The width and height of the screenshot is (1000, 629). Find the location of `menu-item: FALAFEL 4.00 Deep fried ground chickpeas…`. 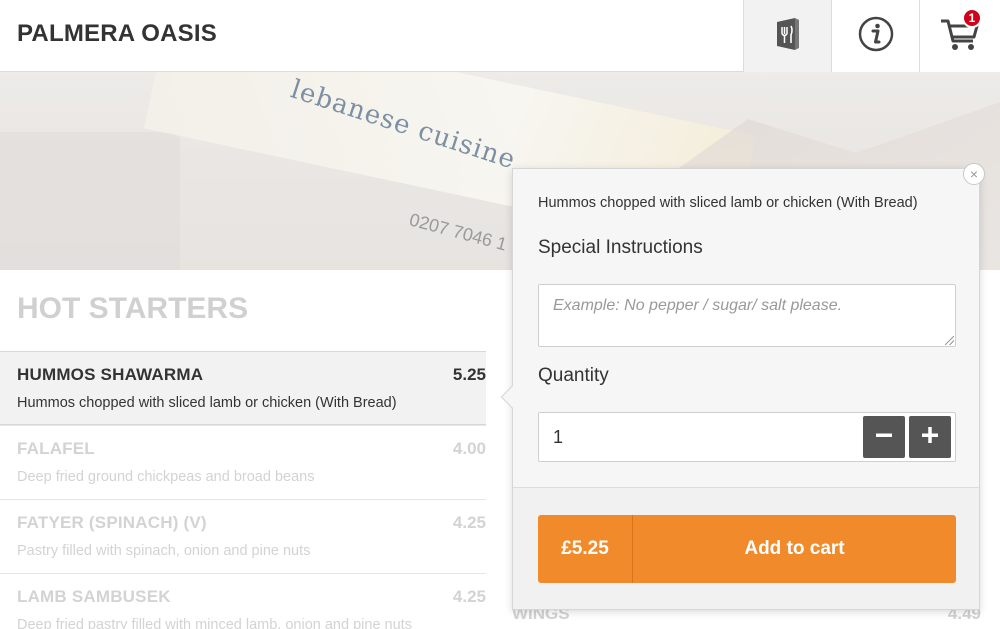

menu-item: FALAFEL 4.00 Deep fried ground chickpeas… is located at coordinates (243, 462).